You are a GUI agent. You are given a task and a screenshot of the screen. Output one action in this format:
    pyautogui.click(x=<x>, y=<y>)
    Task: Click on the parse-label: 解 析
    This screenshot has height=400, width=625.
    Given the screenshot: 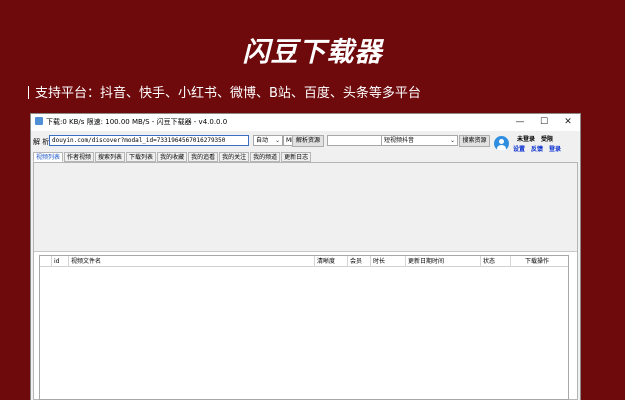 What is the action you would take?
    pyautogui.click(x=41, y=142)
    